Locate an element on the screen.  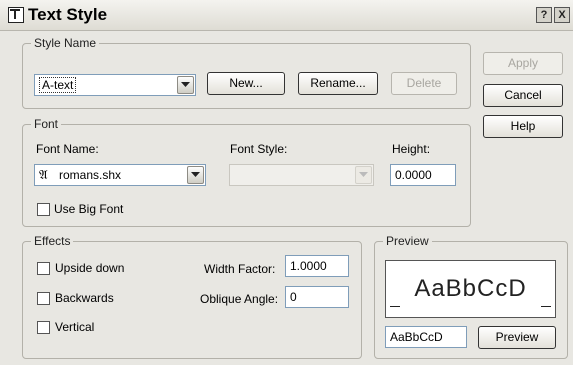
font-name-dropdown: 𝔄 romans.shx is located at coordinates (120, 175).